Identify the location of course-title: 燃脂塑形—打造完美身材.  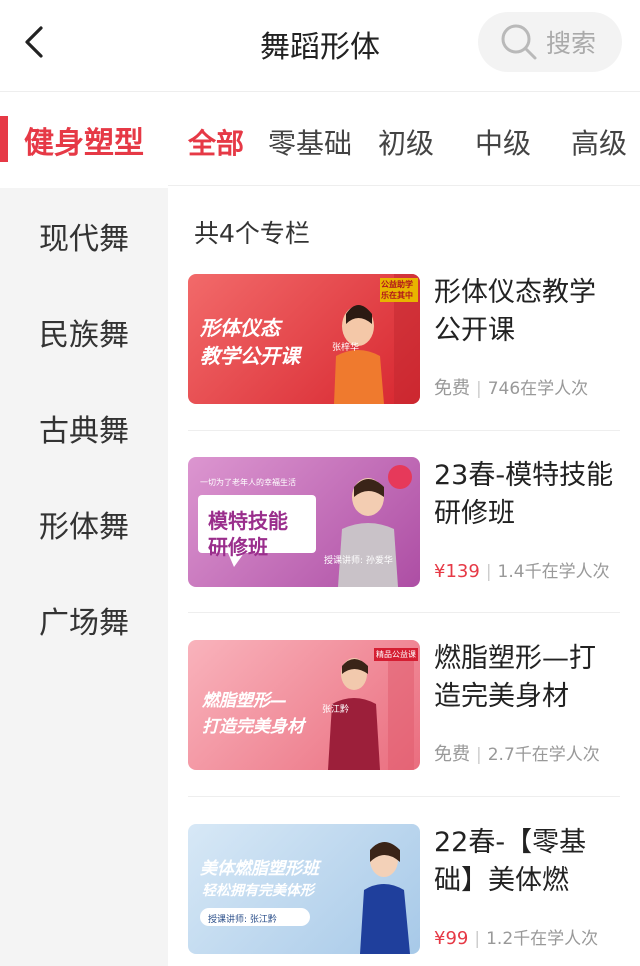
(515, 677).